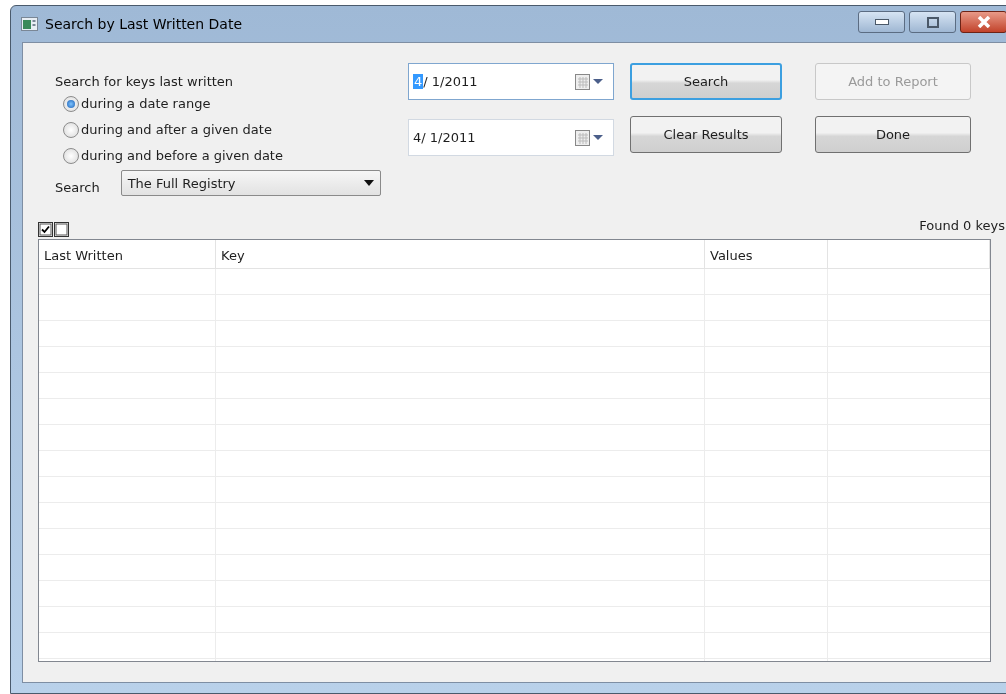  What do you see at coordinates (145, 82) in the screenshot?
I see `search-options-label: Search for keys last written` at bounding box center [145, 82].